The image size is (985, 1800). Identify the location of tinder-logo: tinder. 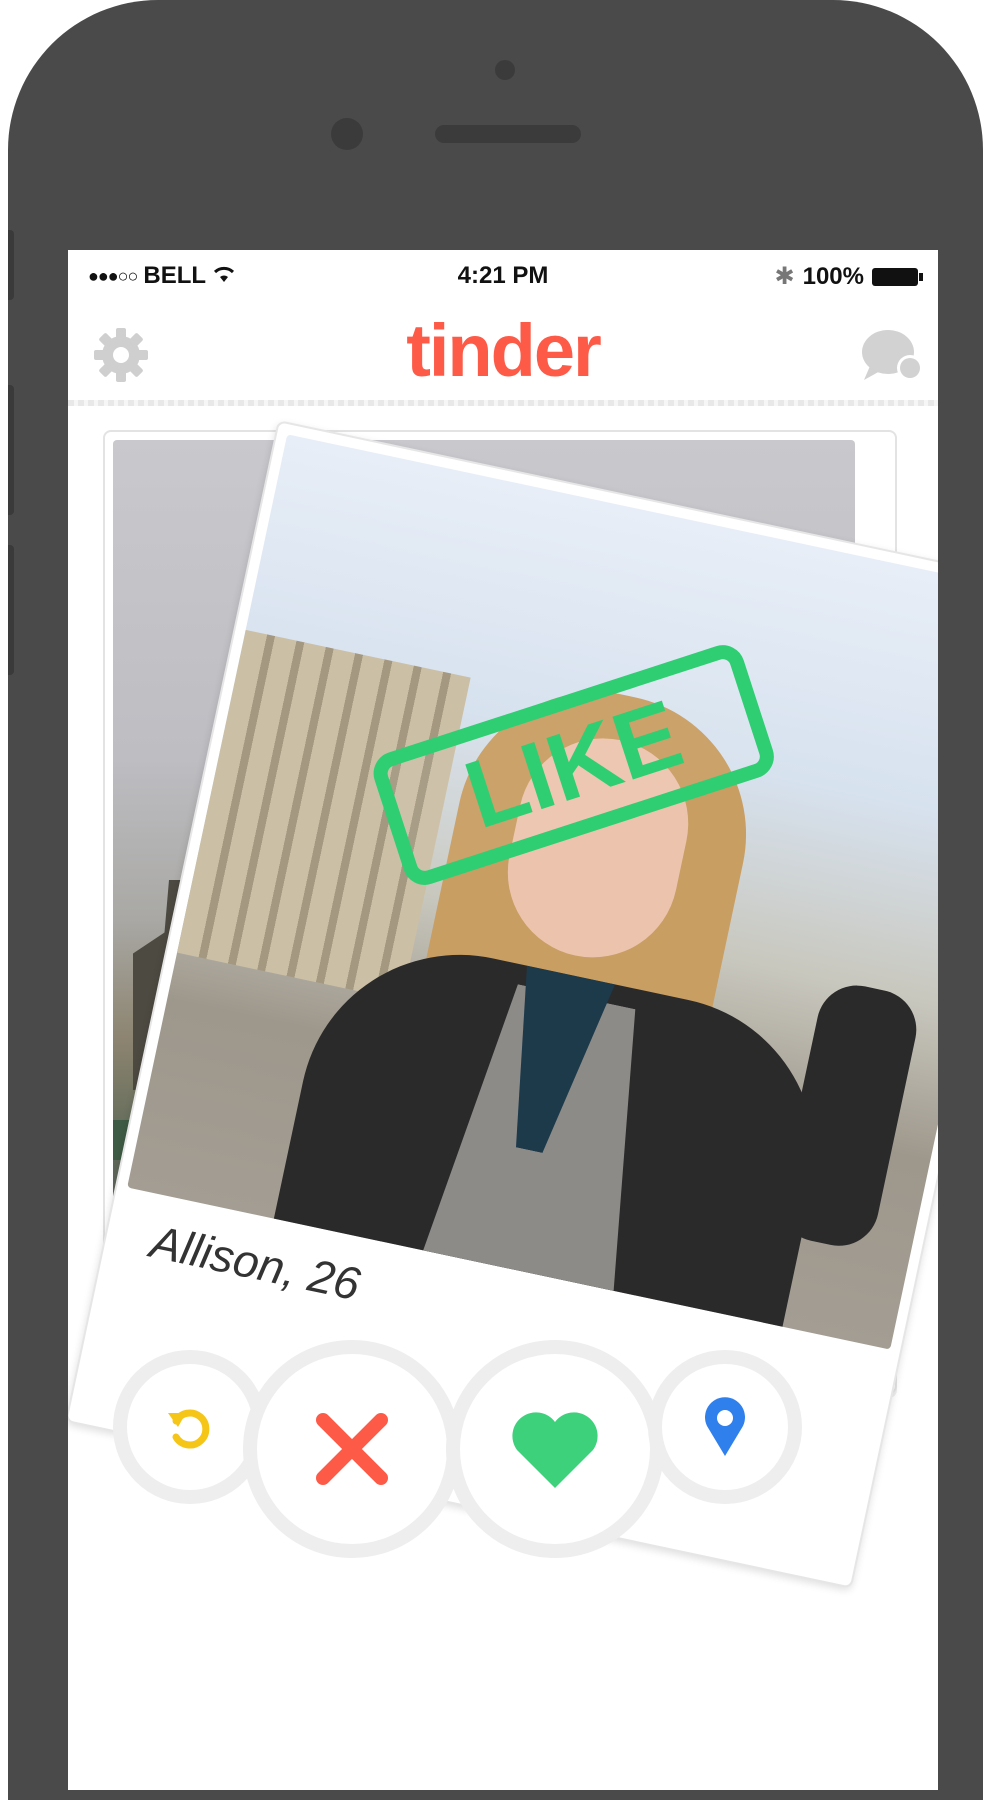
(504, 350).